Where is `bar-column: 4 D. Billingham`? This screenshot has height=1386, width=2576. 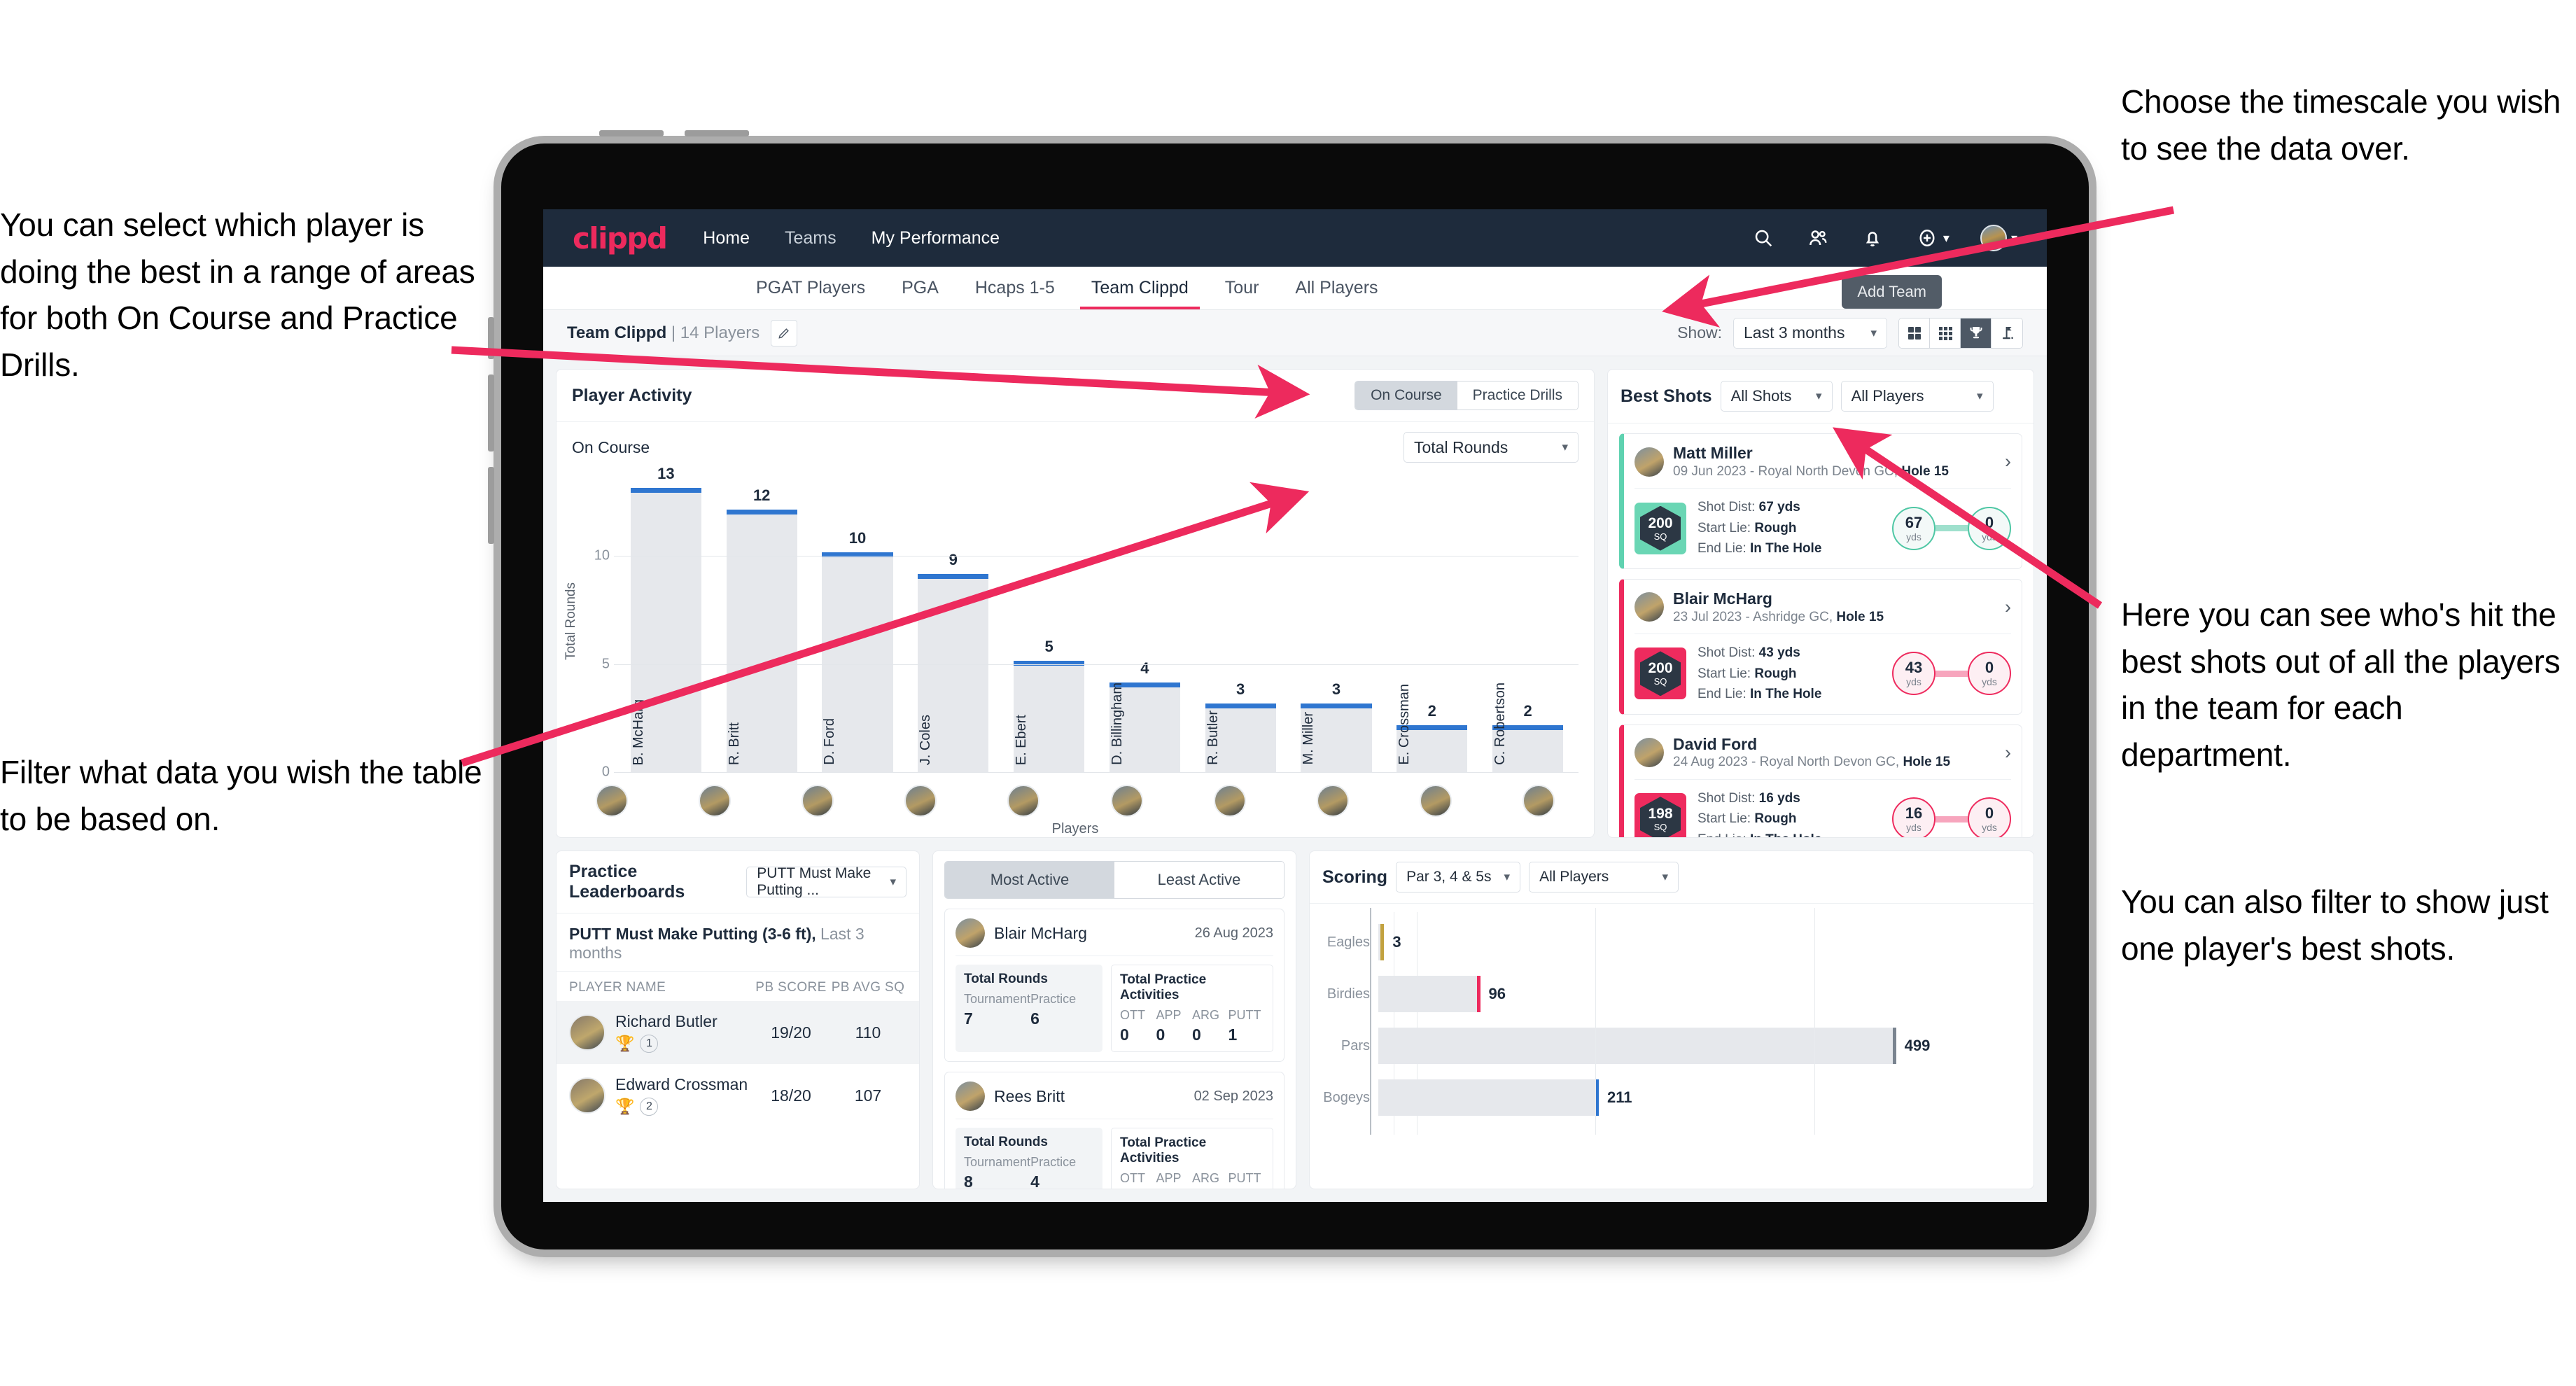 bar-column: 4 D. Billingham is located at coordinates (1145, 621).